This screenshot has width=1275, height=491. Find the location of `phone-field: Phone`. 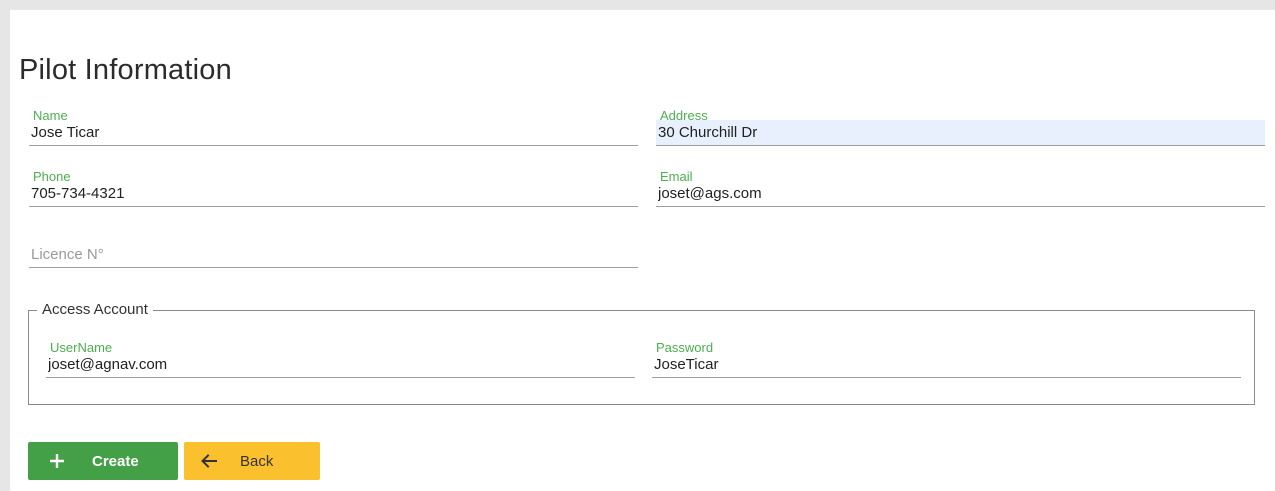

phone-field: Phone is located at coordinates (333, 190).